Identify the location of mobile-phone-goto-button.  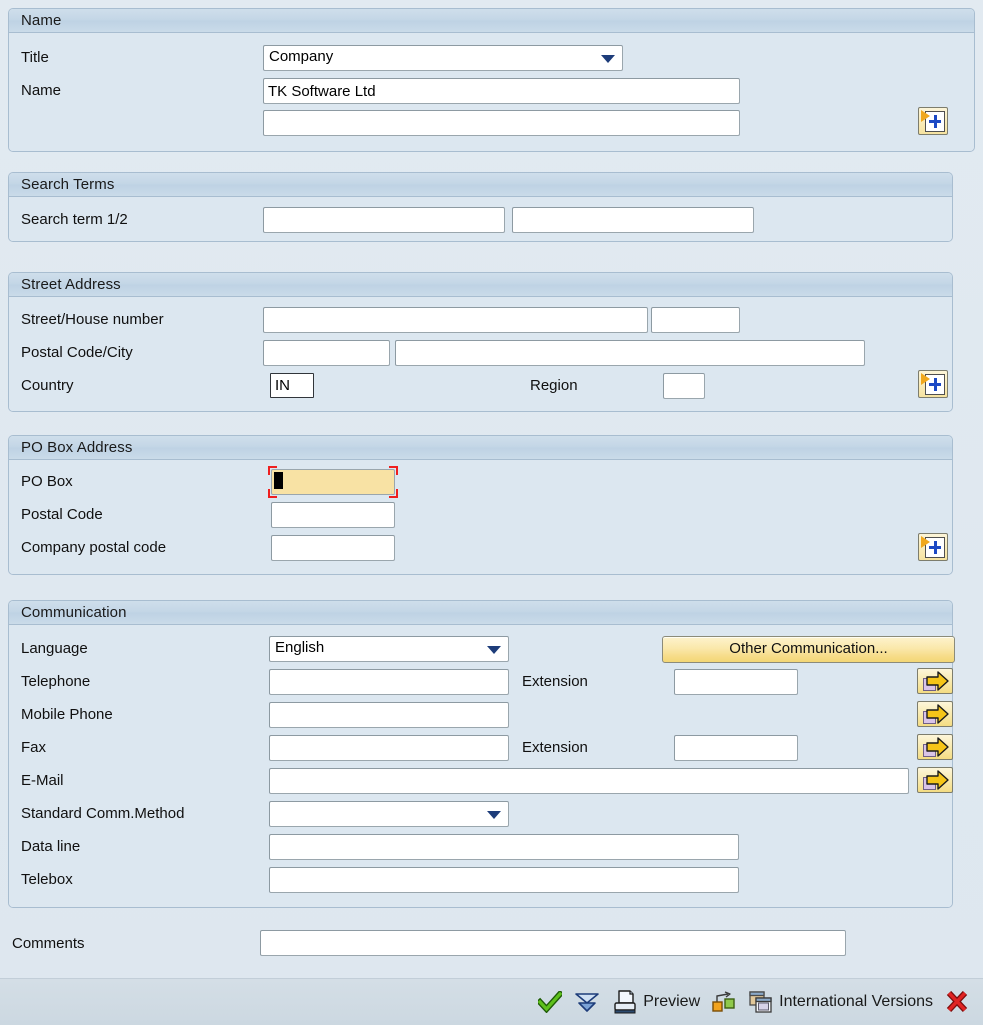
(935, 714).